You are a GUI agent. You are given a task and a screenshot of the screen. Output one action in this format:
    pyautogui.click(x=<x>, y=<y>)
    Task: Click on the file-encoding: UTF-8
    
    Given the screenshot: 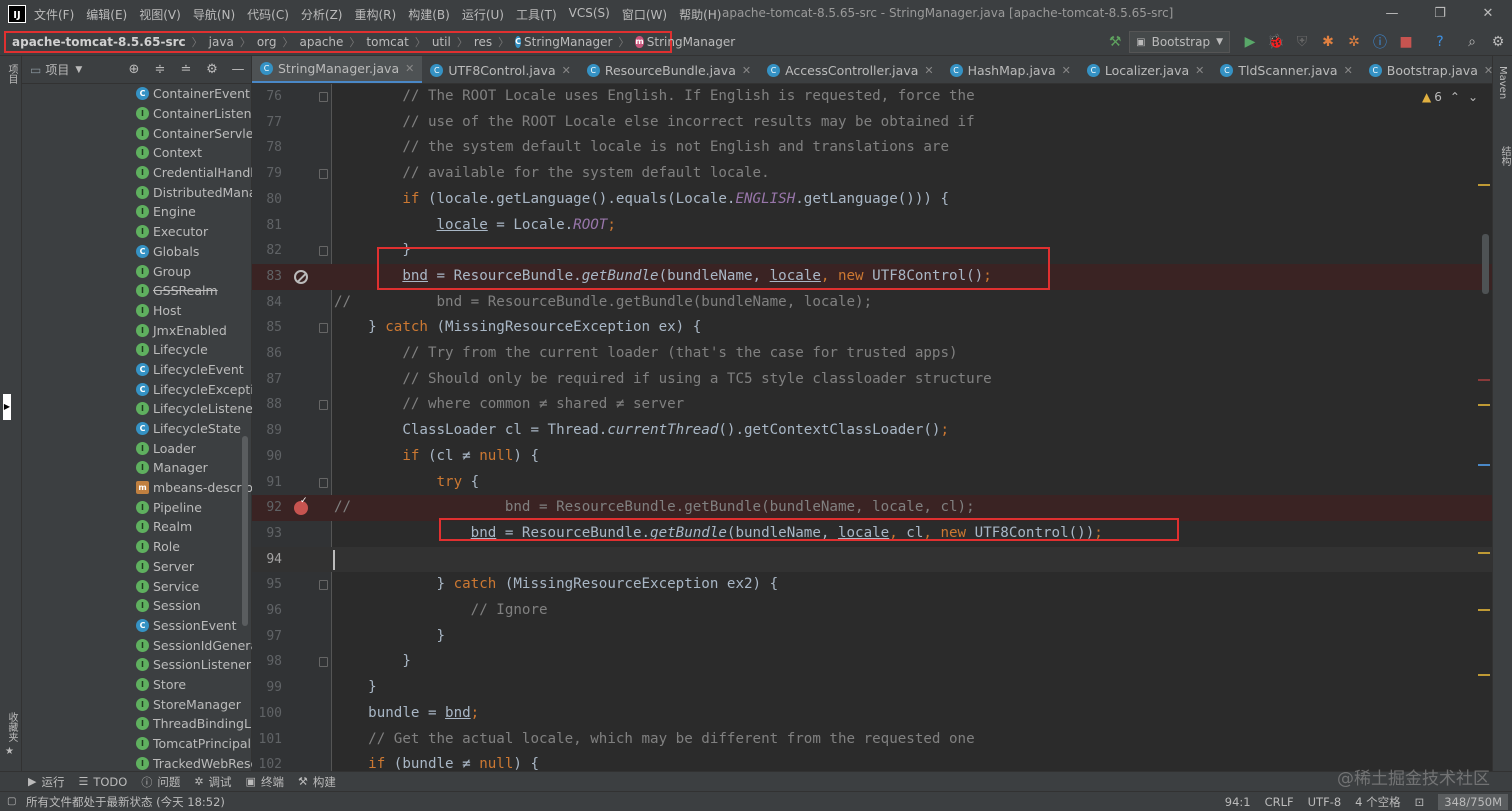 What is the action you would take?
    pyautogui.click(x=1325, y=802)
    